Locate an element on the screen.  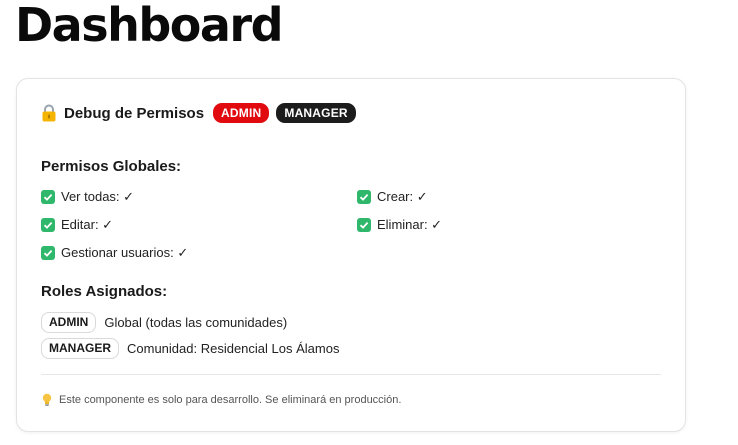
page-title: Dashboard is located at coordinates (149, 26).